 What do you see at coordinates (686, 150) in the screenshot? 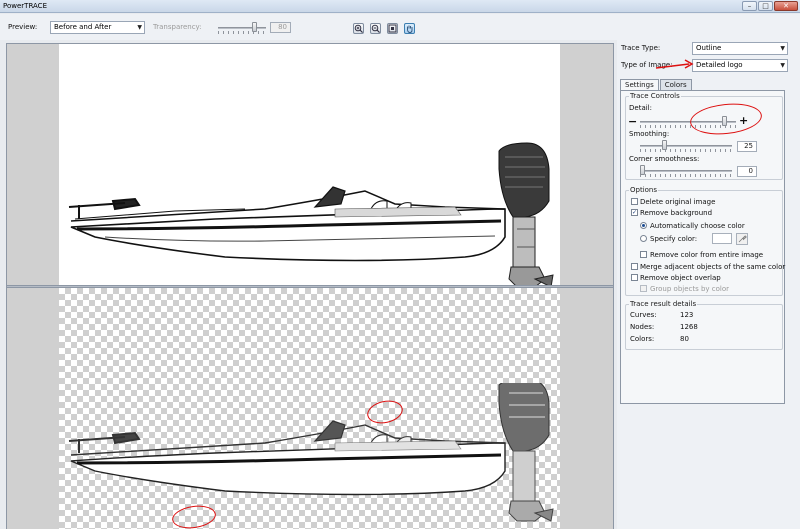
I see `smoothing-ticks` at bounding box center [686, 150].